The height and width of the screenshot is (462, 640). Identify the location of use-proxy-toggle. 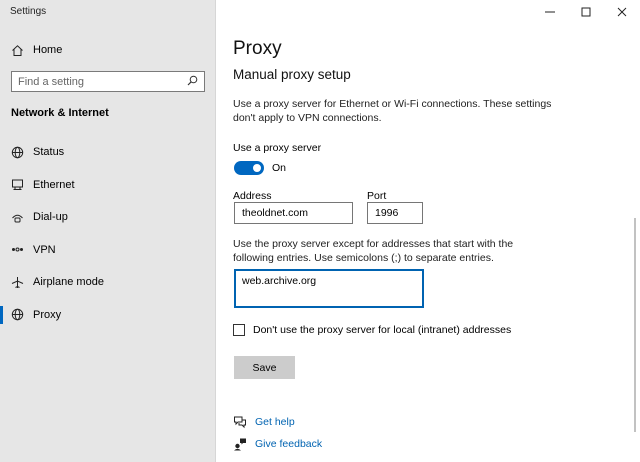
(249, 168).